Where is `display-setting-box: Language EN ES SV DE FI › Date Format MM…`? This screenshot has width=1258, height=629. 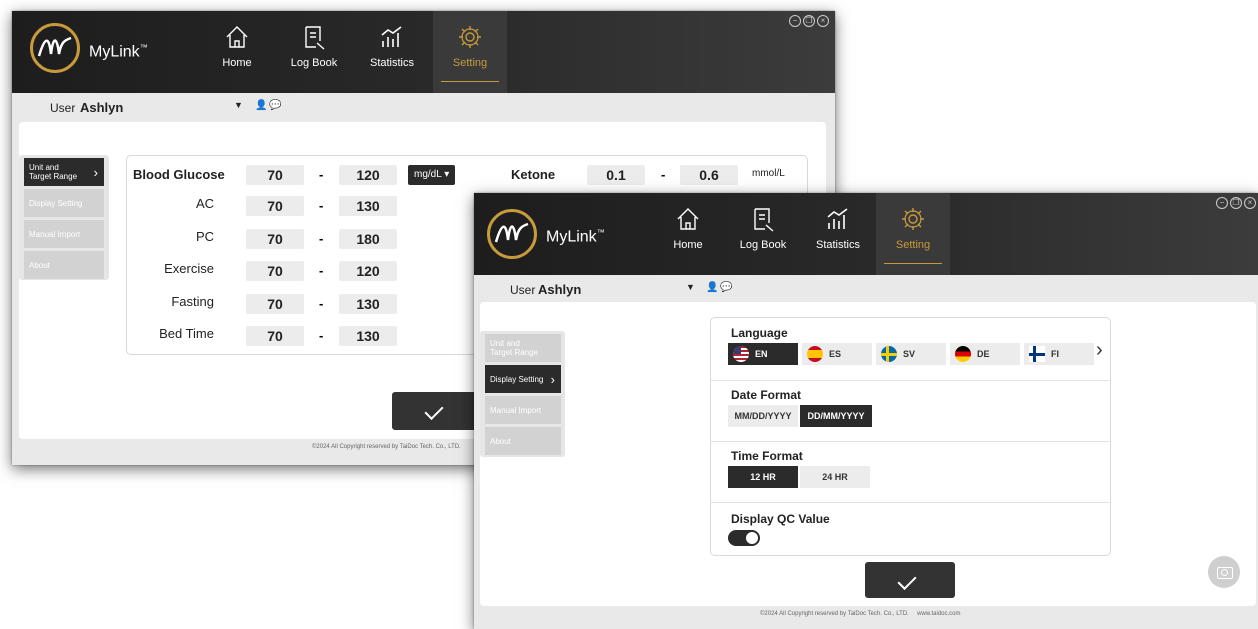 display-setting-box: Language EN ES SV DE FI › Date Format MM… is located at coordinates (910, 436).